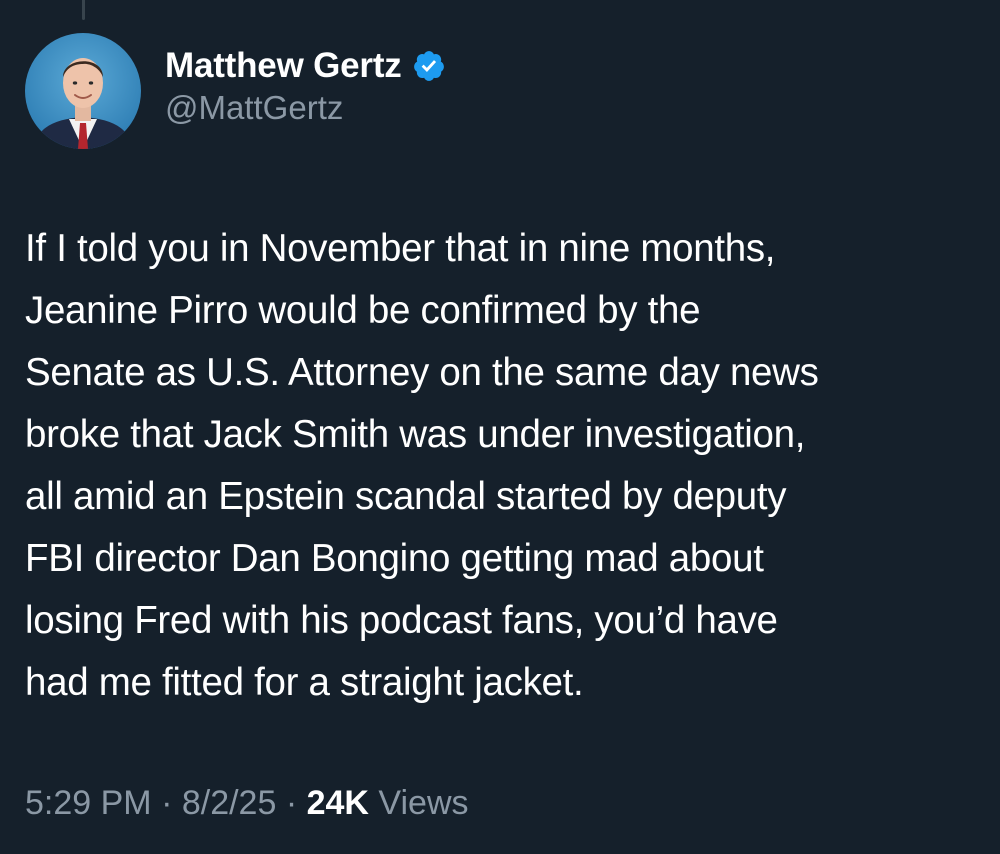 This screenshot has height=854, width=1000. I want to click on tweet-metadata: 5:29 PM · 8/2/25 · 24K Views, so click(247, 803).